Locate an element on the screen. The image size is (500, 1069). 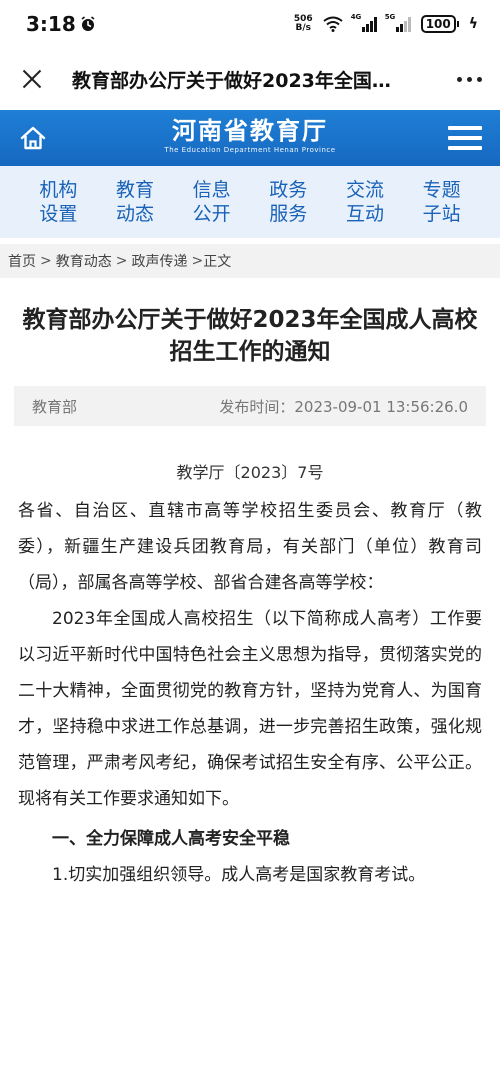
status-bar: 3:18 506 B/s 4G 5G 100 ϟ is located at coordinates (250, 24).